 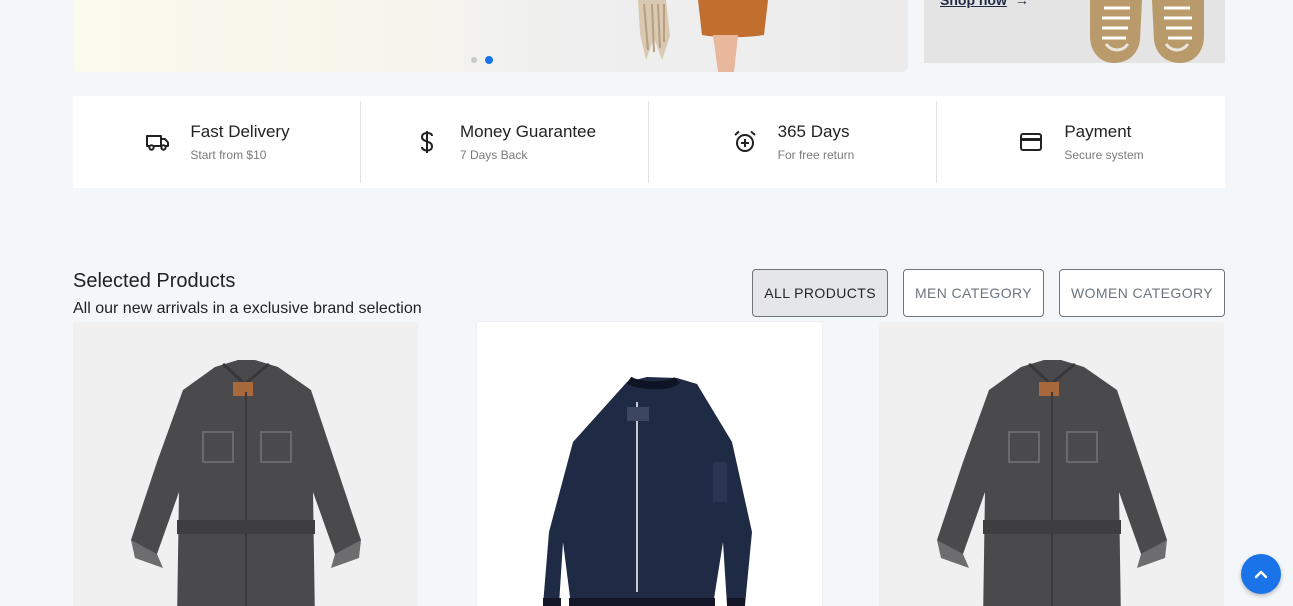 I want to click on hero-banner, so click(x=490, y=36).